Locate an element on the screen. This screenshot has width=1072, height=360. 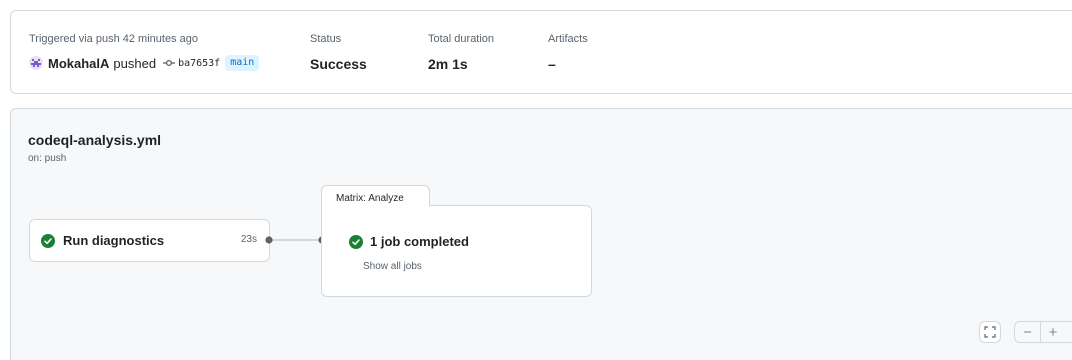
status-value: Success is located at coordinates (338, 64).